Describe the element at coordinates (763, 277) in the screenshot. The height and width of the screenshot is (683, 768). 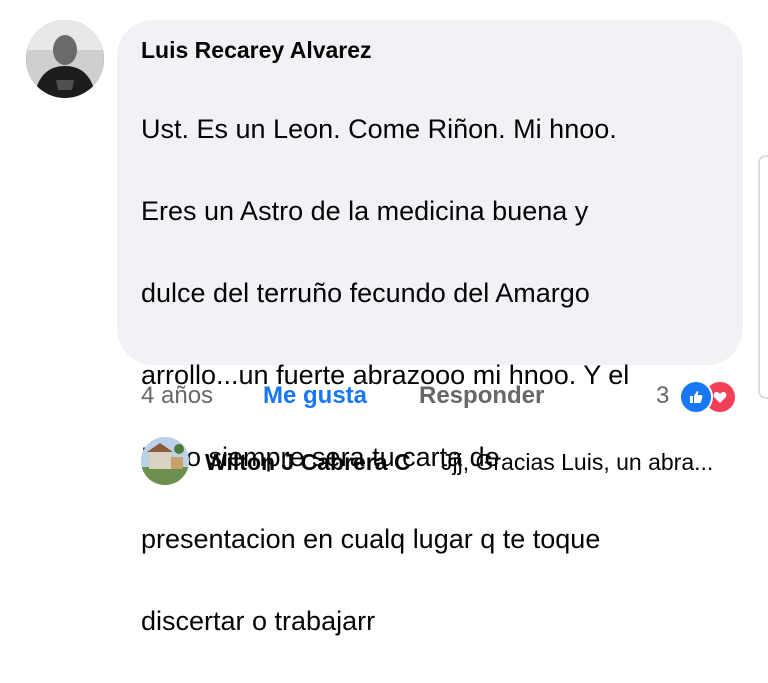
I see `scrollbar` at that location.